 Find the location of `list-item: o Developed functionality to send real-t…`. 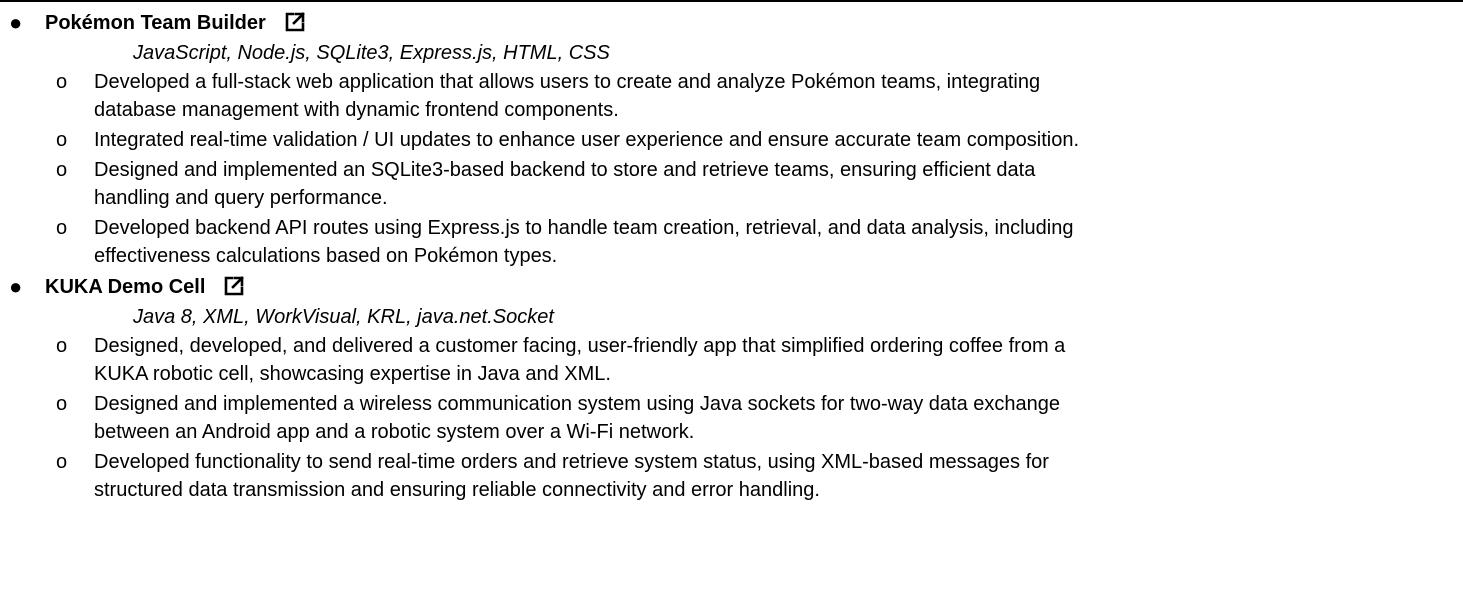

list-item: o Developed functionality to send real-t… is located at coordinates (731, 476).